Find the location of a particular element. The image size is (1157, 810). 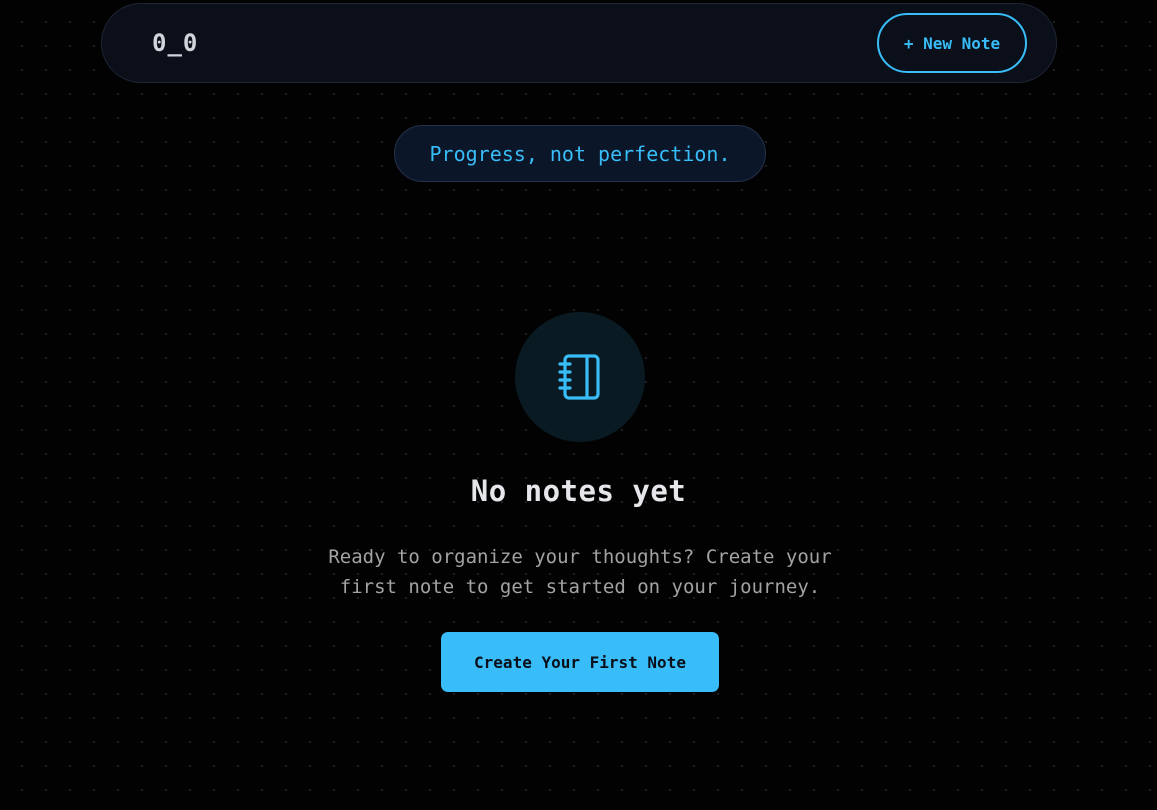

app-logo: 0_0 is located at coordinates (175, 43).